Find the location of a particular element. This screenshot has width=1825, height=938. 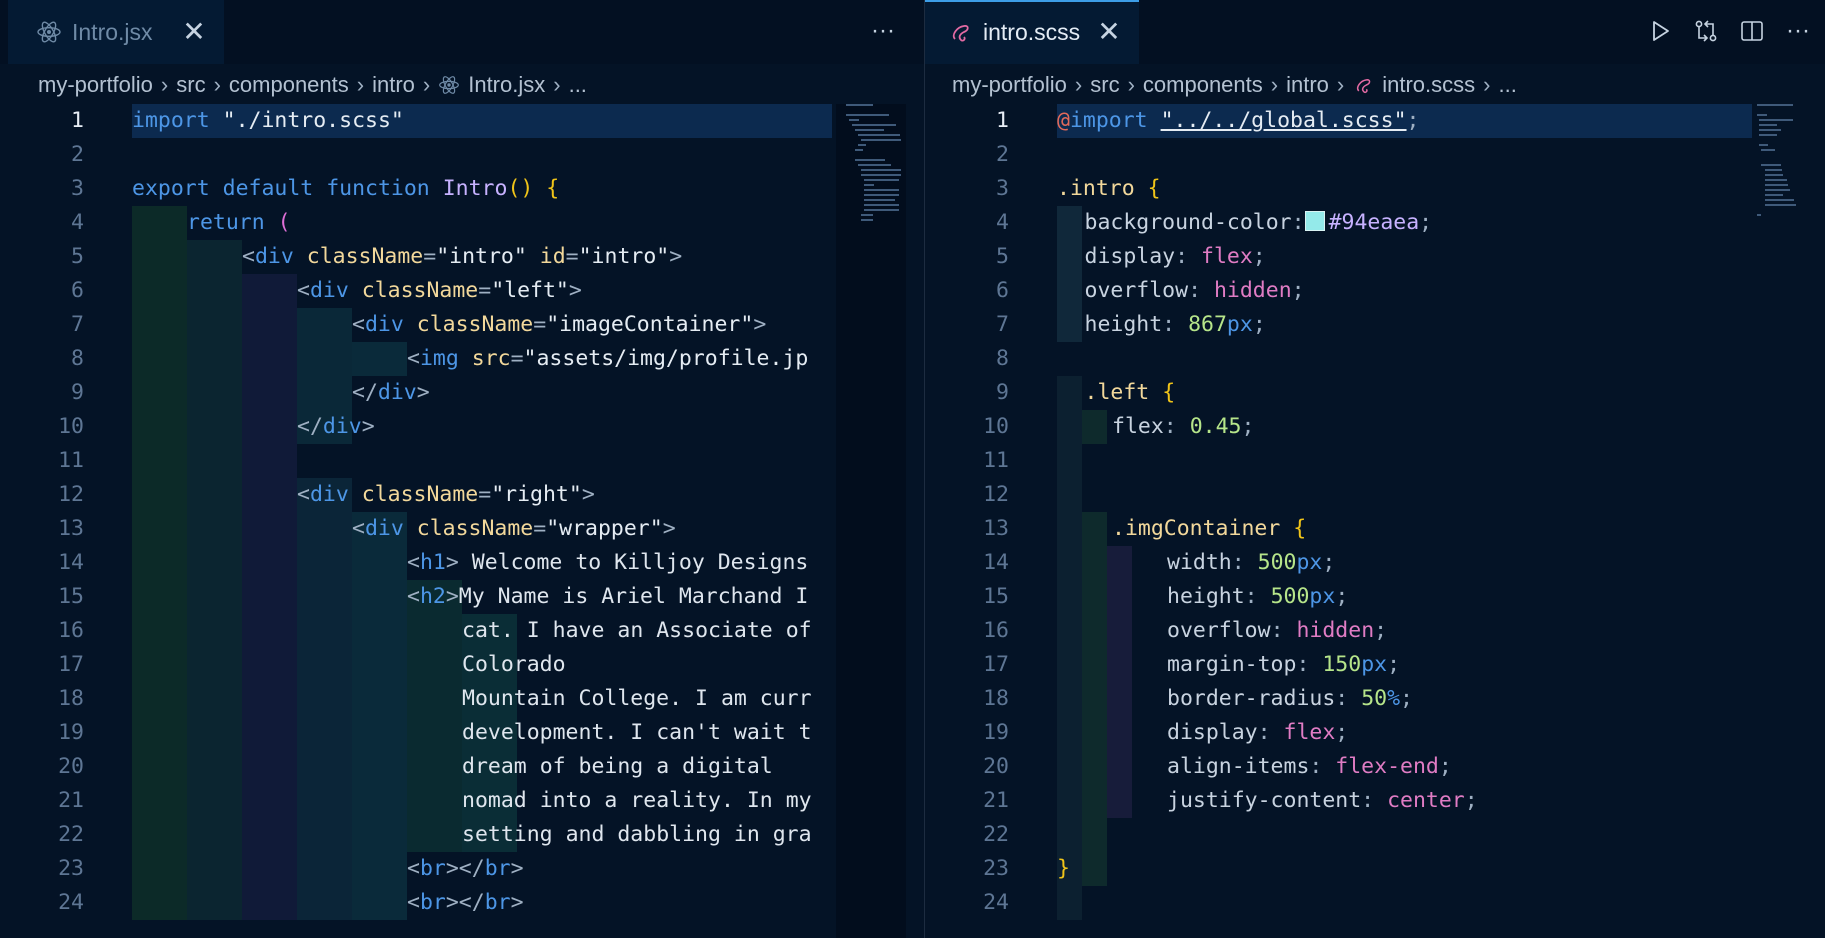

code-line: 1 import "./intro.scss" is located at coordinates (462, 121).